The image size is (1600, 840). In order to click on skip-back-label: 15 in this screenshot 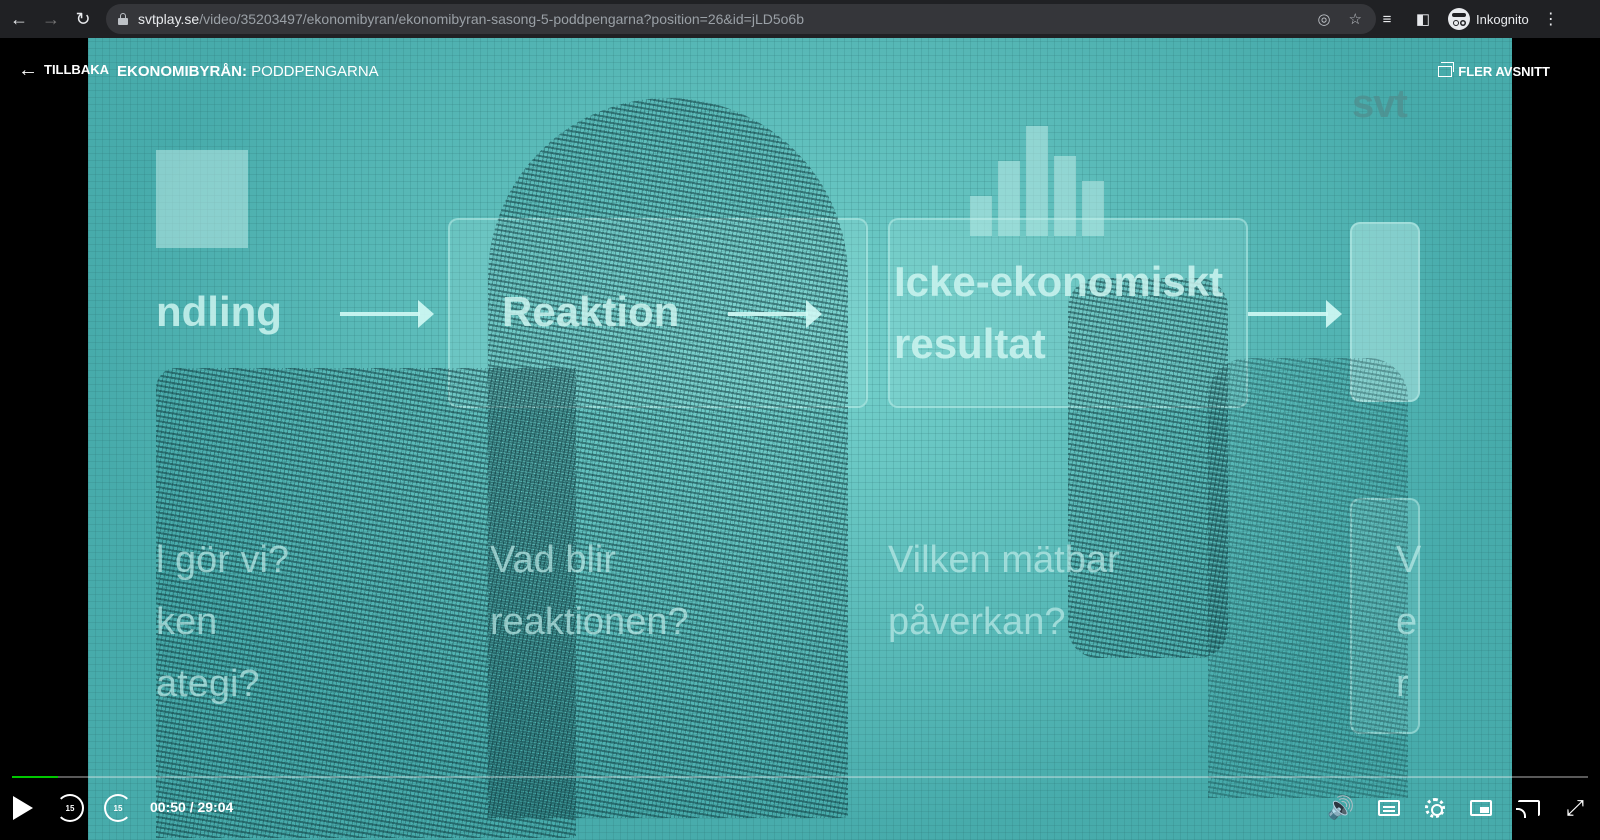, I will do `click(70, 808)`.